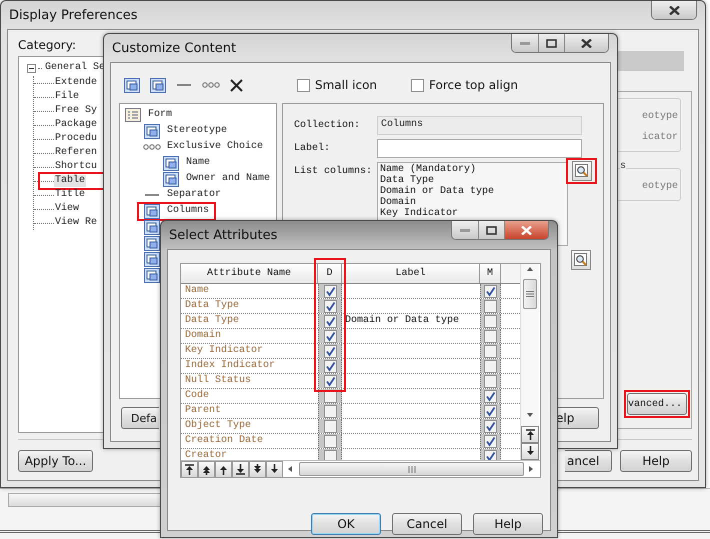 The image size is (710, 539). What do you see at coordinates (228, 179) in the screenshot?
I see `tree-item: Owner and Name` at bounding box center [228, 179].